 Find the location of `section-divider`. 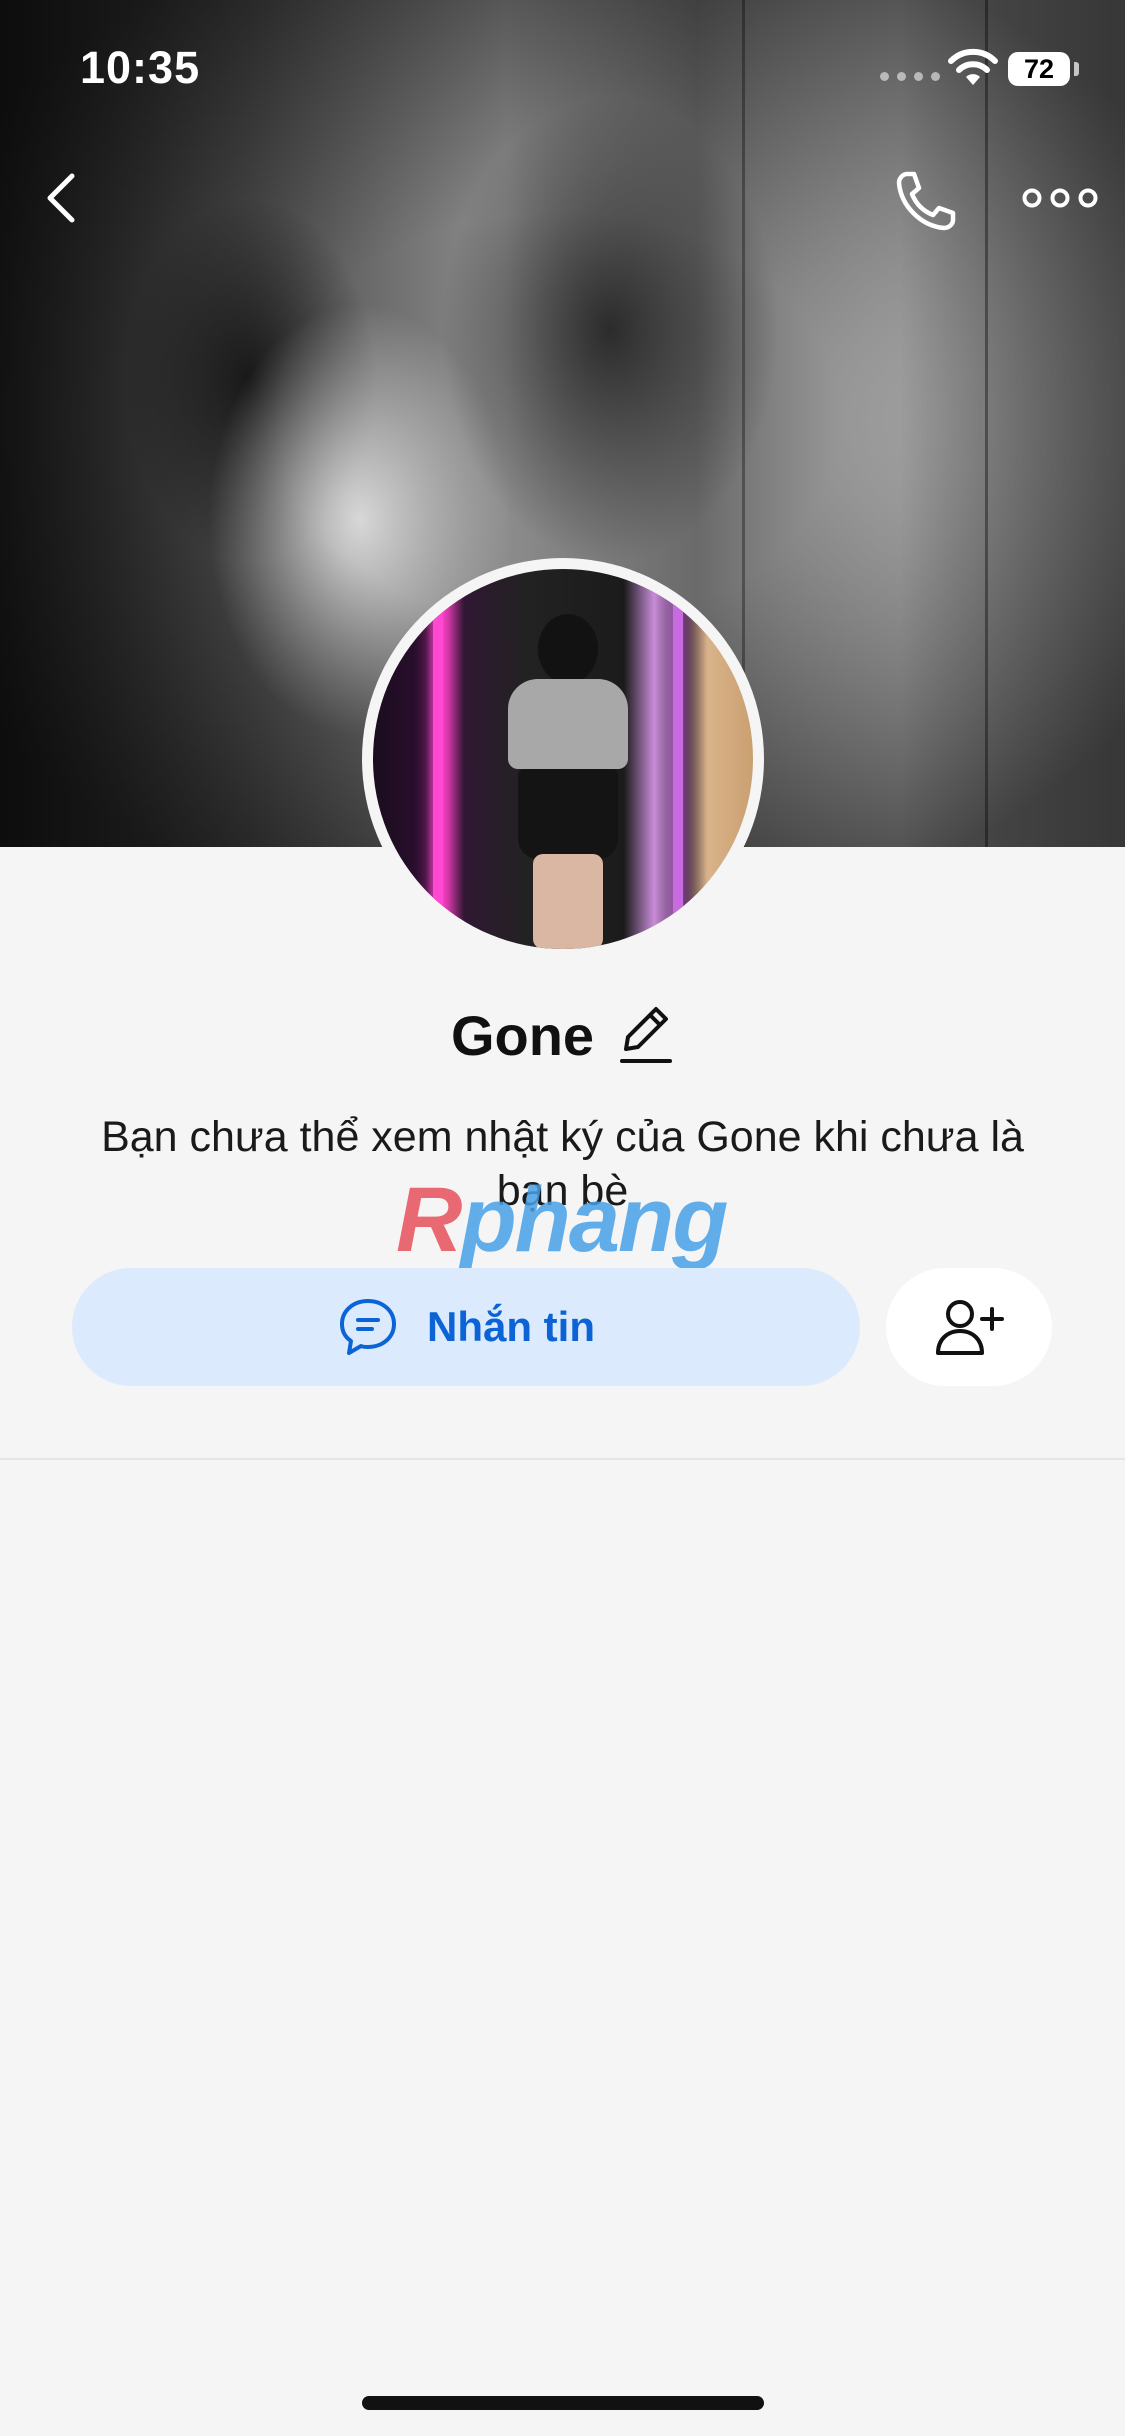

section-divider is located at coordinates (562, 1459).